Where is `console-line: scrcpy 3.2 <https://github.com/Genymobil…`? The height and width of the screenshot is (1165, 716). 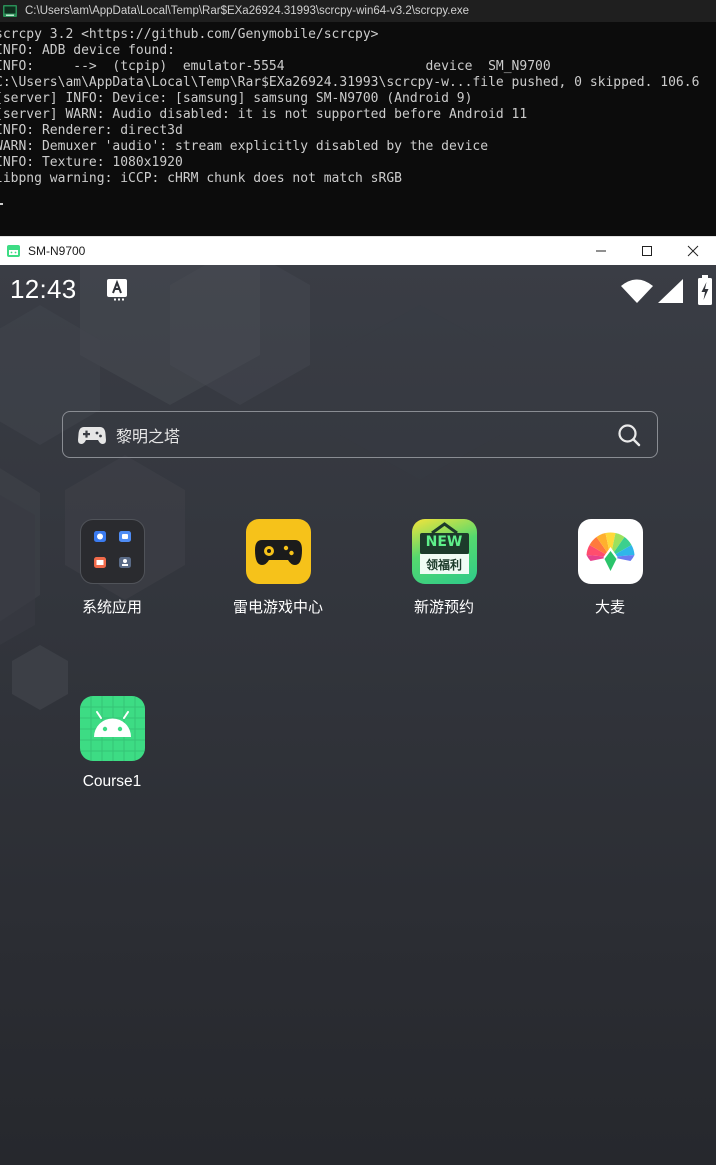 console-line: scrcpy 3.2 <https://github.com/Genymobil… is located at coordinates (189, 34).